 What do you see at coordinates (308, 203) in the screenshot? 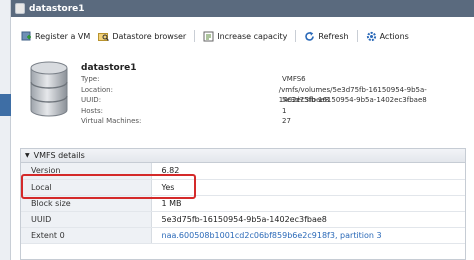
I see `details-value: 1 MB` at bounding box center [308, 203].